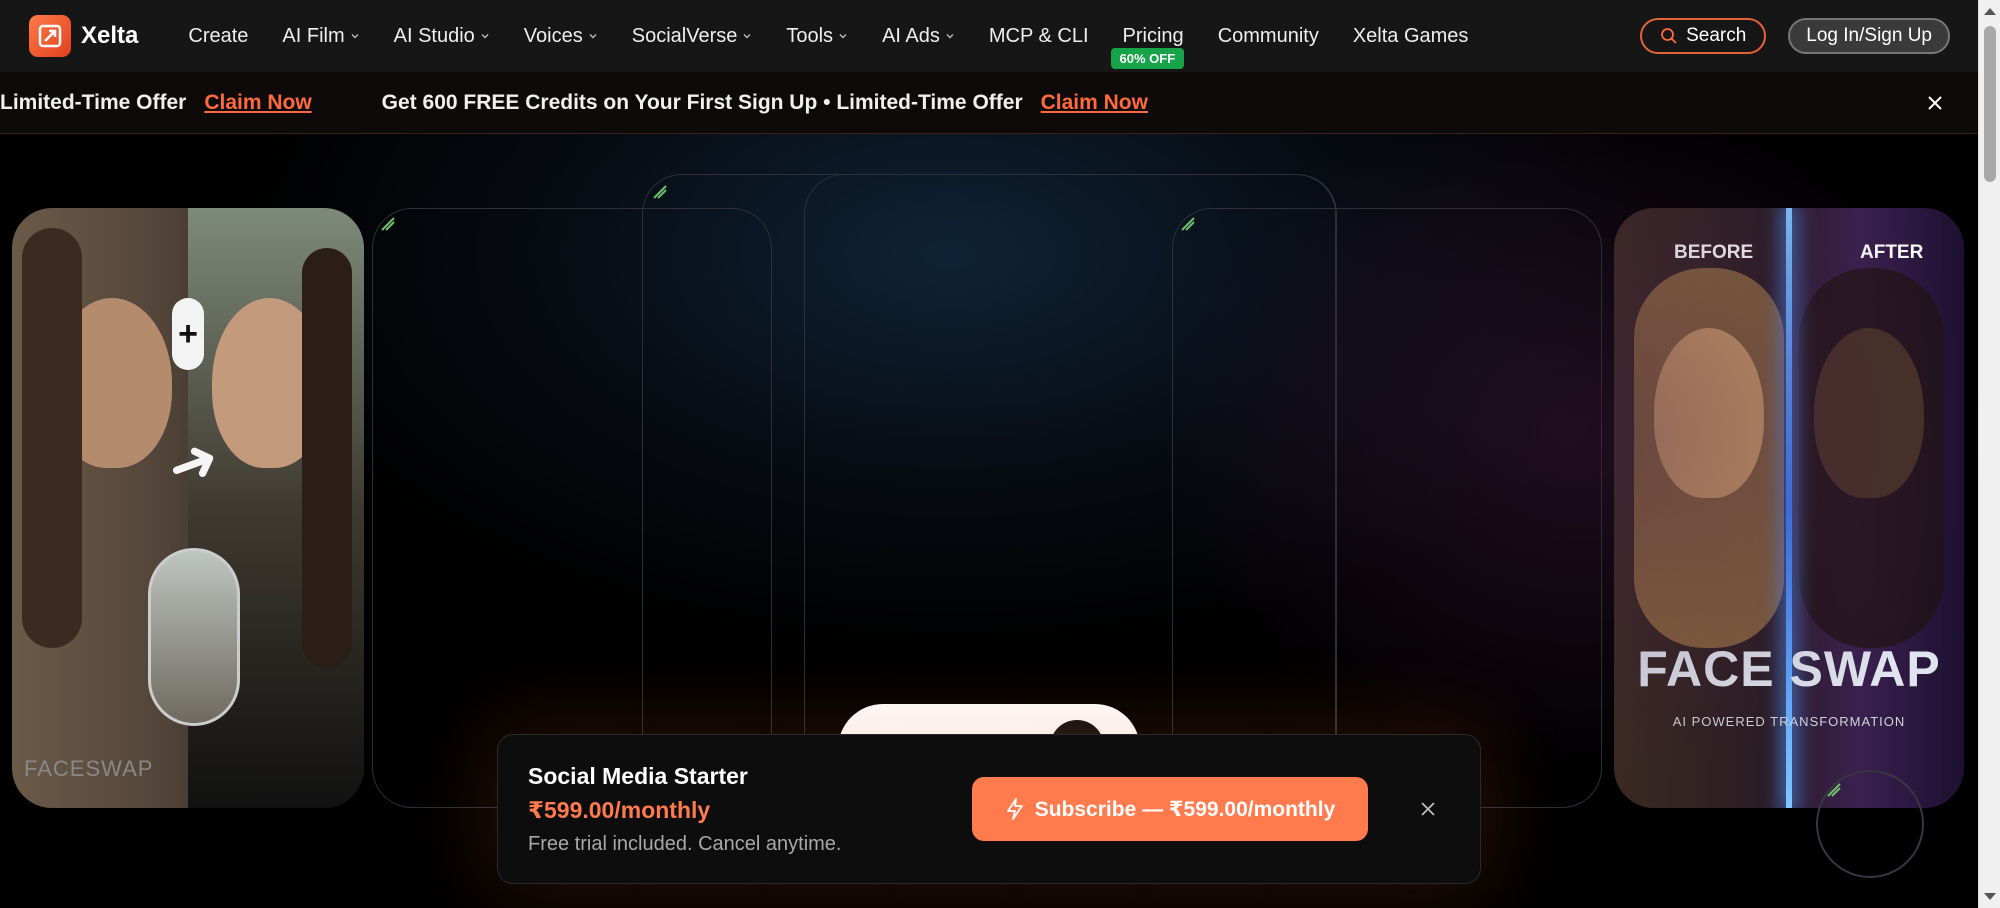 This screenshot has height=908, width=2000. What do you see at coordinates (110, 35) in the screenshot?
I see `brand-name: Xelta` at bounding box center [110, 35].